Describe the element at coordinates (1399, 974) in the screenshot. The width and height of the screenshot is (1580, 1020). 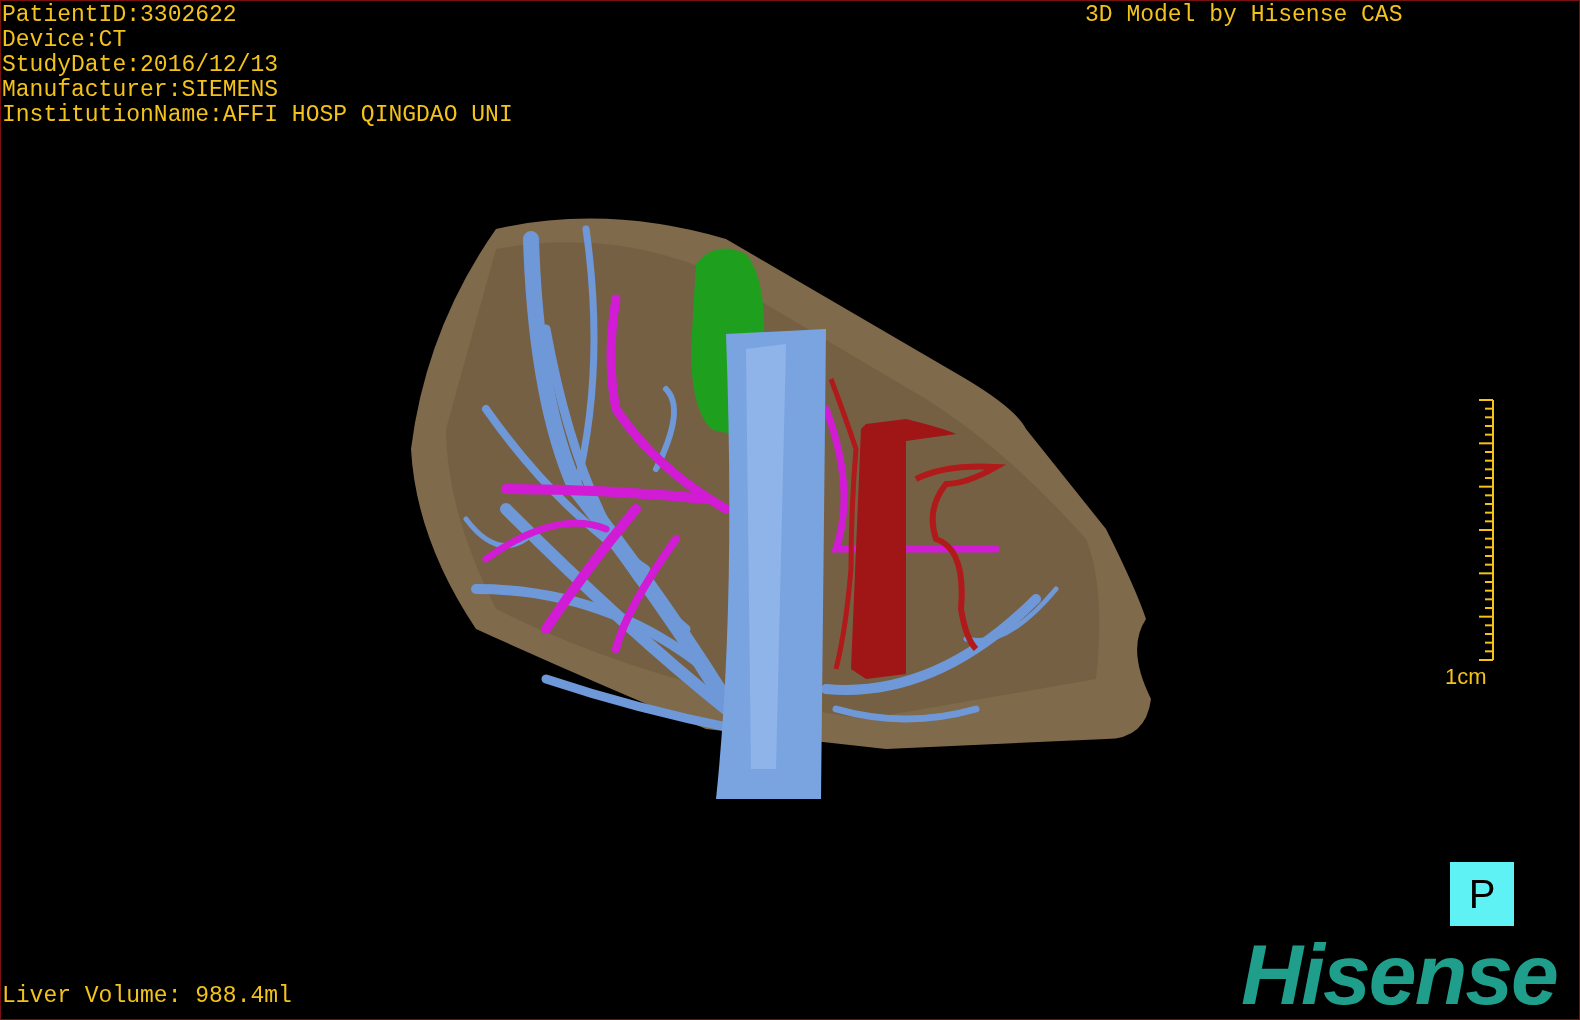
I see `brand-logo: Hisense` at that location.